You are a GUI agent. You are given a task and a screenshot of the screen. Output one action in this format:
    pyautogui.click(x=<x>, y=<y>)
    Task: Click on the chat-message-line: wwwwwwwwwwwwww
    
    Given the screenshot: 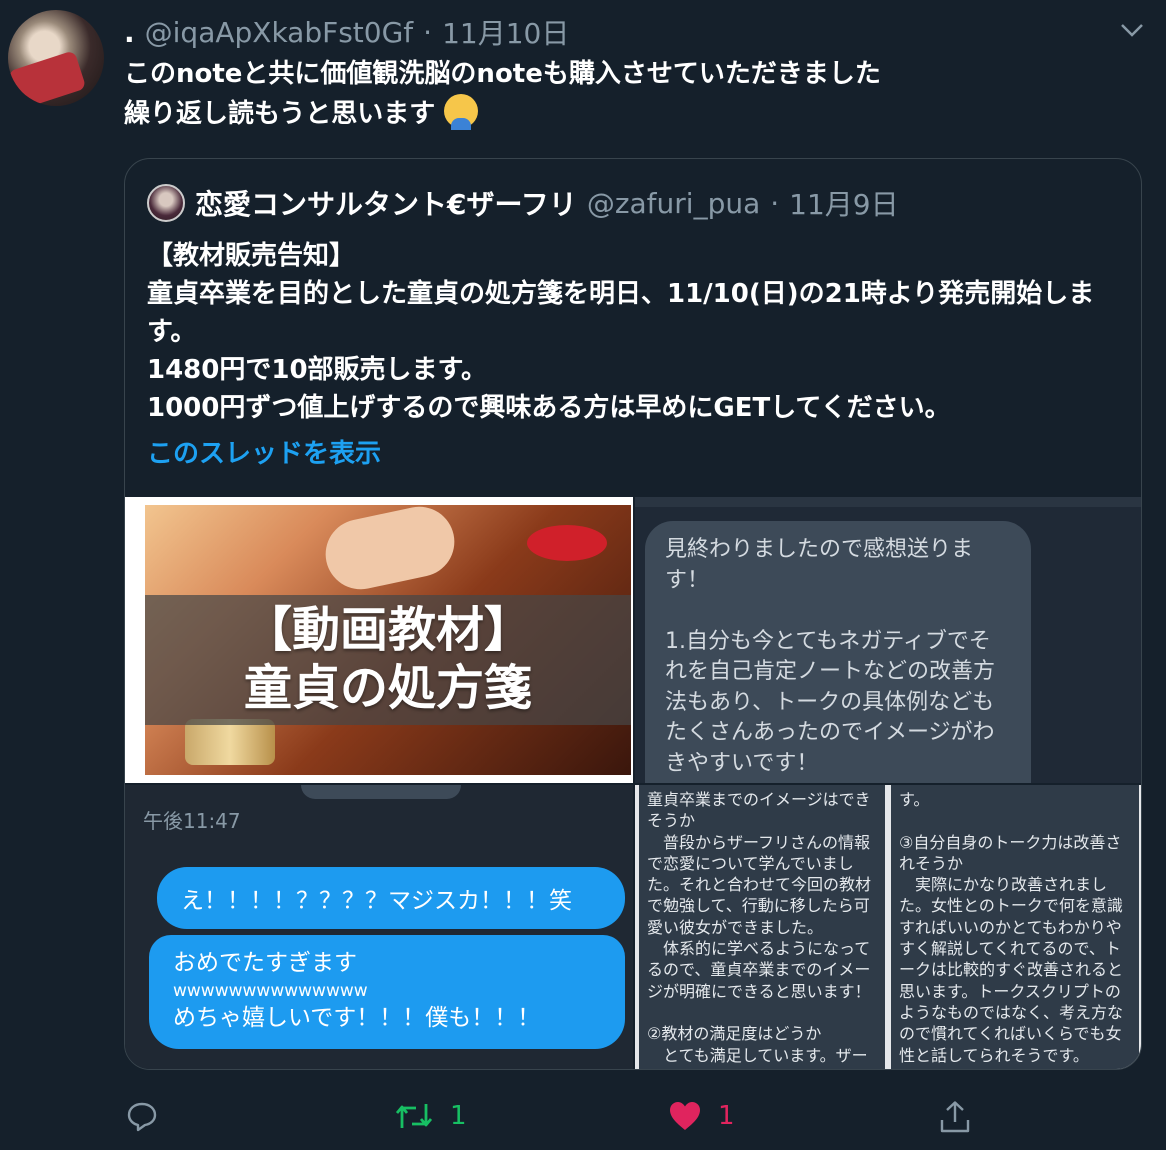 What is the action you would take?
    pyautogui.click(x=270, y=991)
    